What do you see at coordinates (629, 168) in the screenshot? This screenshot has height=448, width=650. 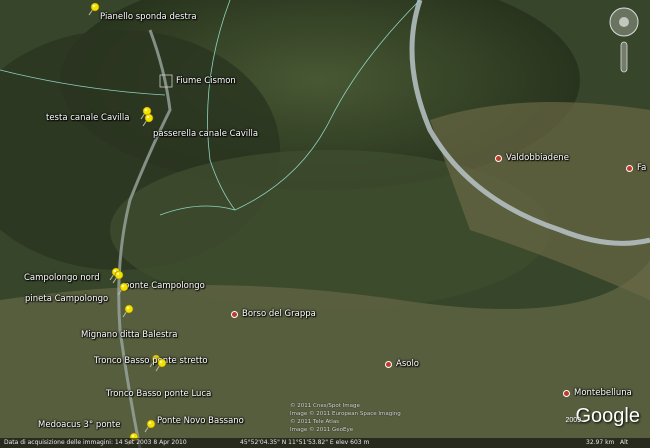 I see `town-marker-fa` at bounding box center [629, 168].